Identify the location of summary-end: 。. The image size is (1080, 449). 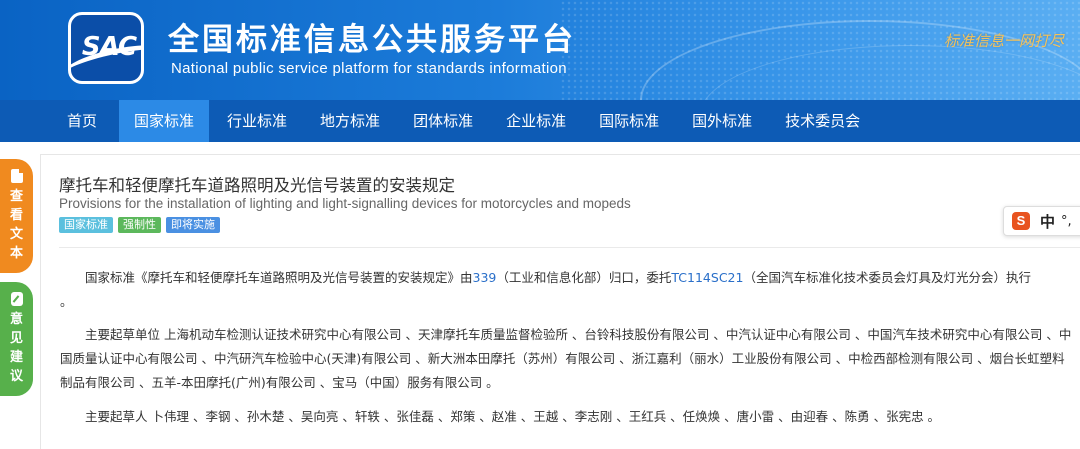
(66, 301).